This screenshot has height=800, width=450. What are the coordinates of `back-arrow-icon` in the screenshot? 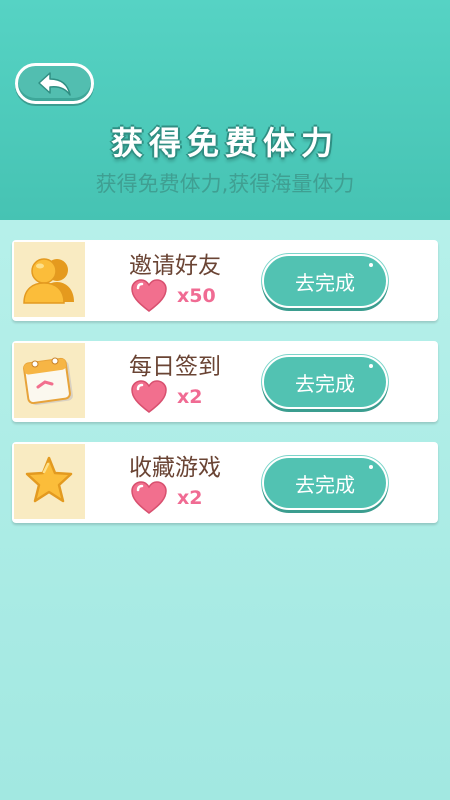 It's located at (54, 83).